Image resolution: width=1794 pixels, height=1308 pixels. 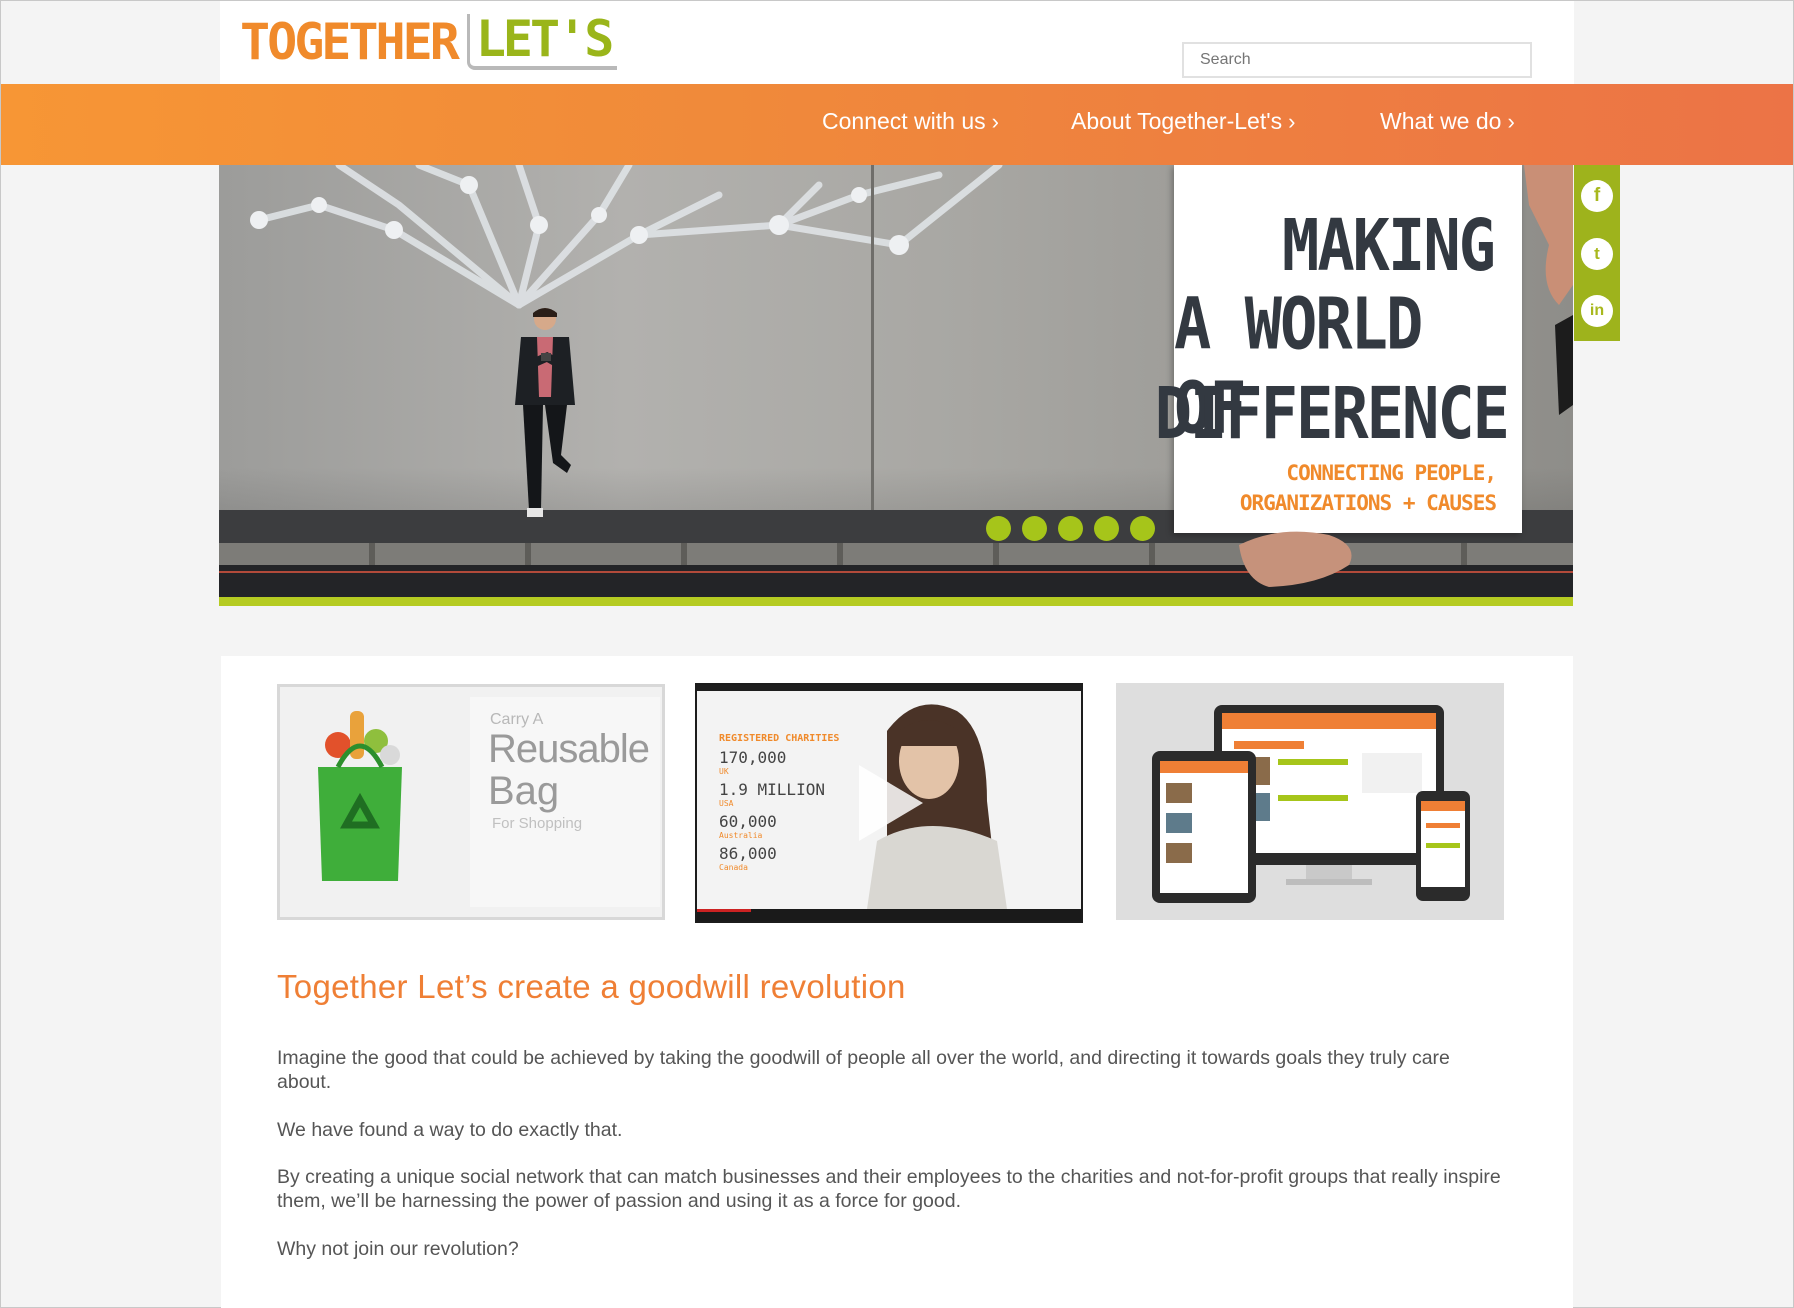 What do you see at coordinates (748, 853) in the screenshot?
I see `stat-value: 86,000` at bounding box center [748, 853].